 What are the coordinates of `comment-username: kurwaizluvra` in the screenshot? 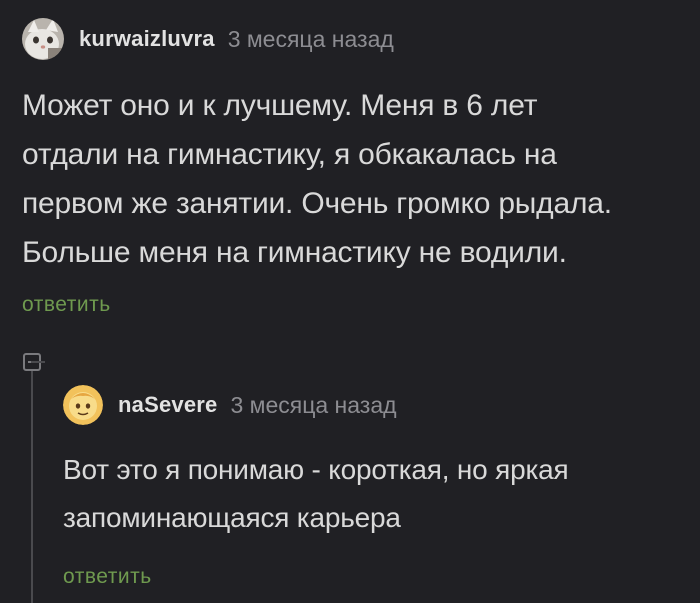 It's located at (147, 39).